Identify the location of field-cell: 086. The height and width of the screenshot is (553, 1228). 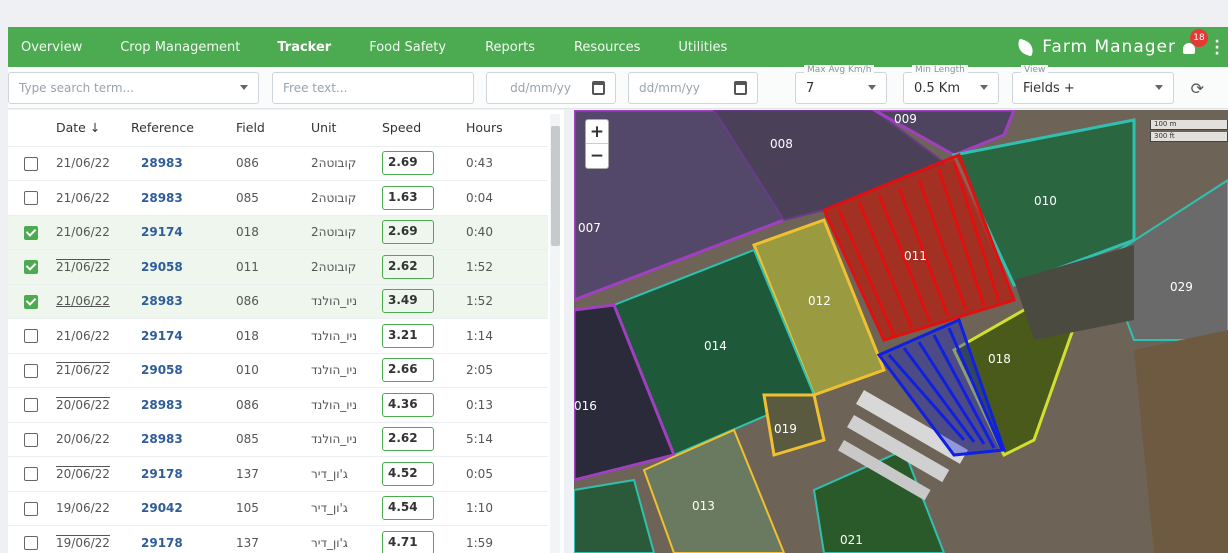
(273, 163).